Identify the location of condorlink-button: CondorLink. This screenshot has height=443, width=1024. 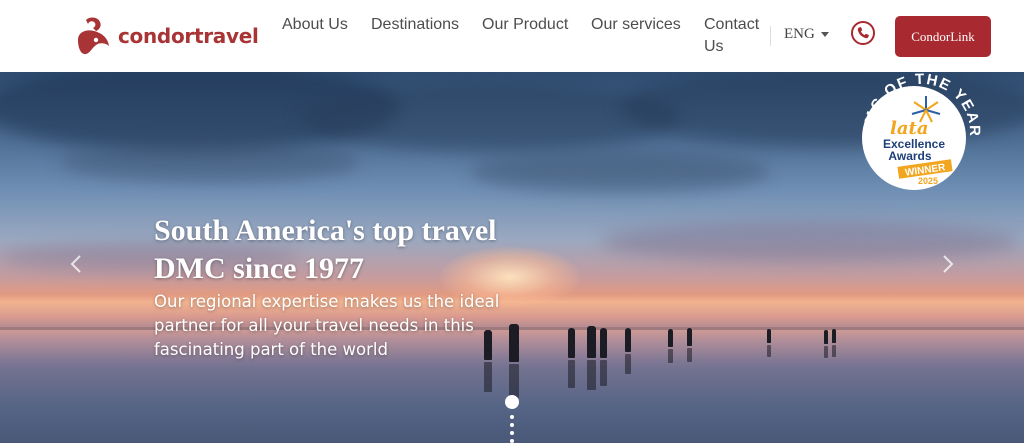
(943, 36).